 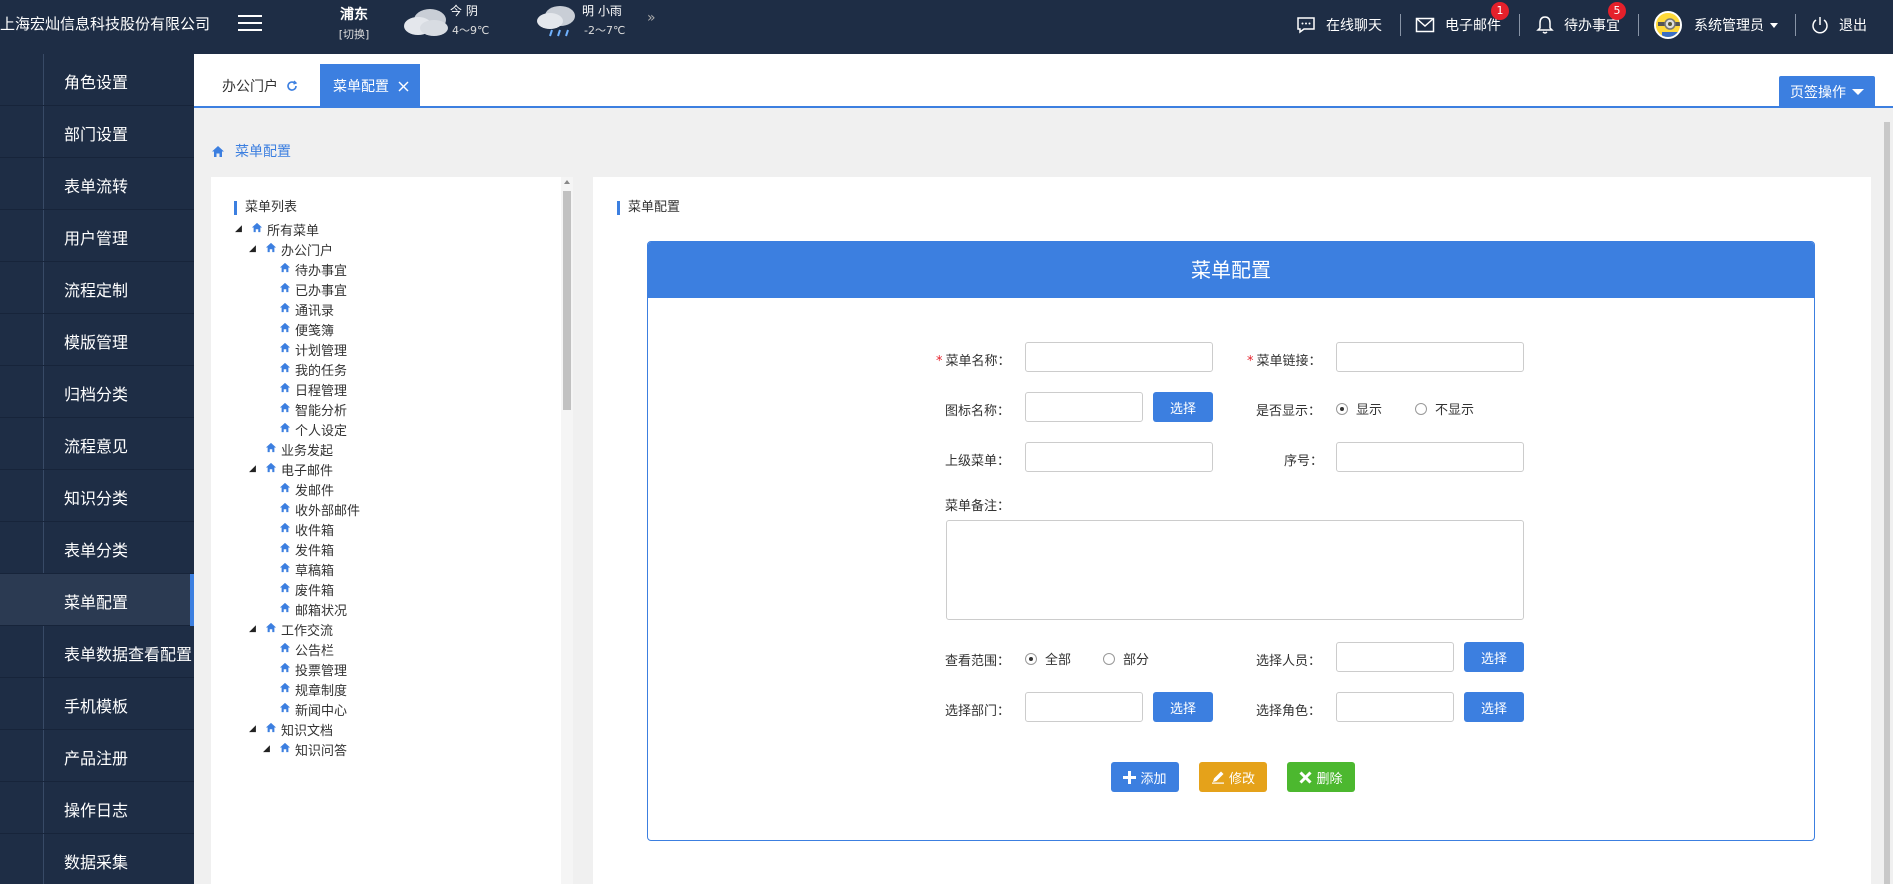 I want to click on tree-node: 邮箱状况, so click(x=305, y=609).